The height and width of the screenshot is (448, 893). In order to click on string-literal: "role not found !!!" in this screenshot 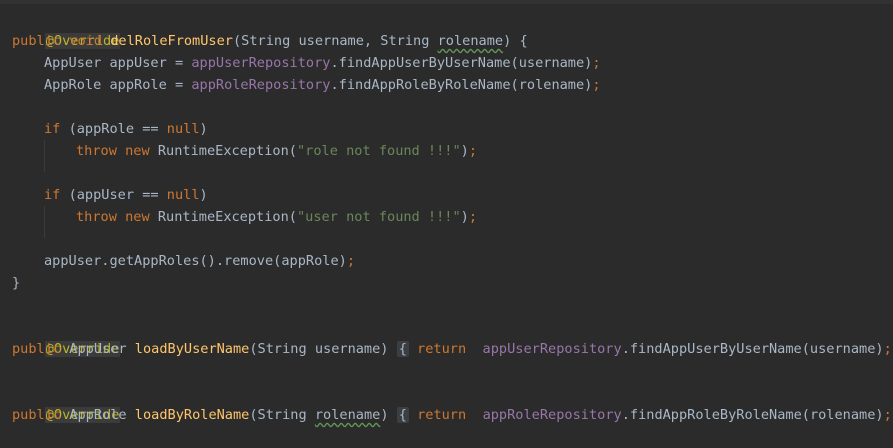, I will do `click(378, 151)`.